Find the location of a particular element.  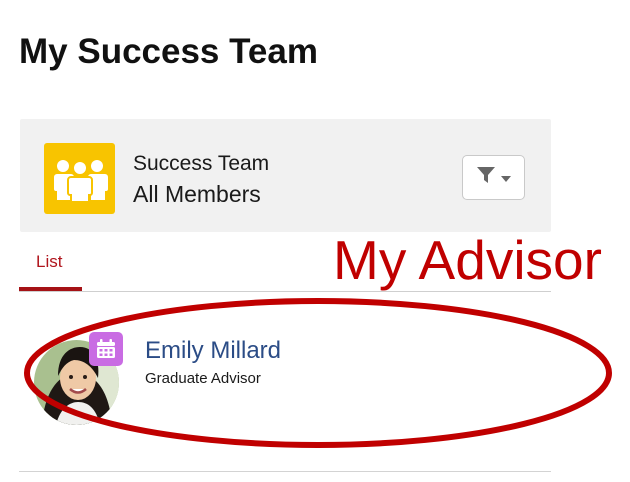

tab-list: List is located at coordinates (50, 268).